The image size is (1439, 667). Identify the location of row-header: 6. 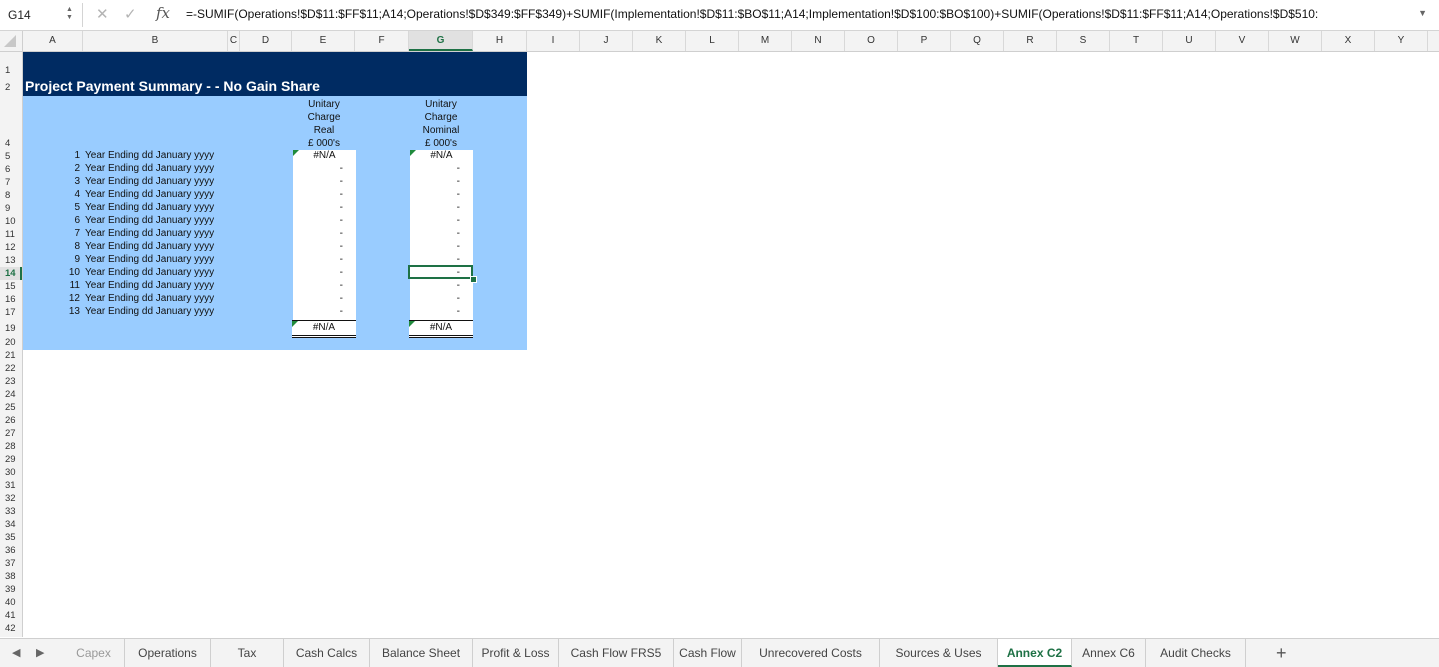
(11, 169).